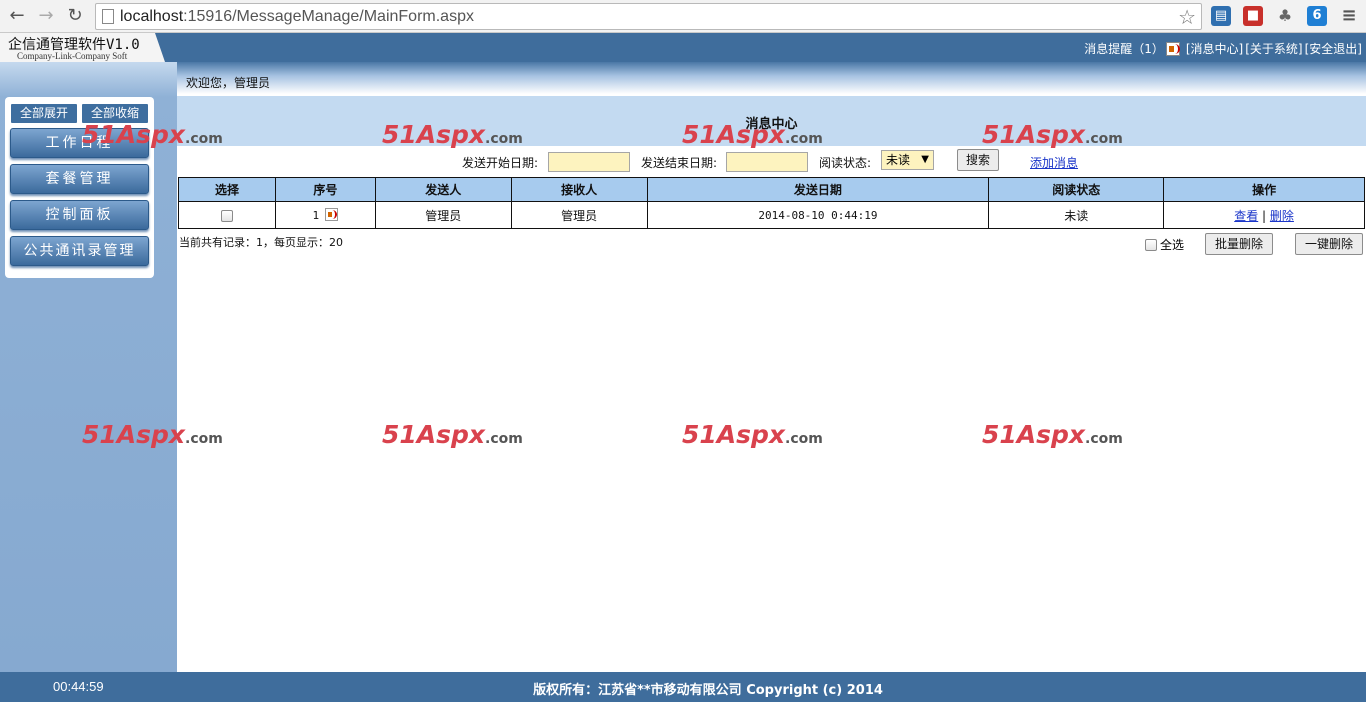 The image size is (1366, 702). I want to click on col-receiver: 接收人, so click(579, 189).